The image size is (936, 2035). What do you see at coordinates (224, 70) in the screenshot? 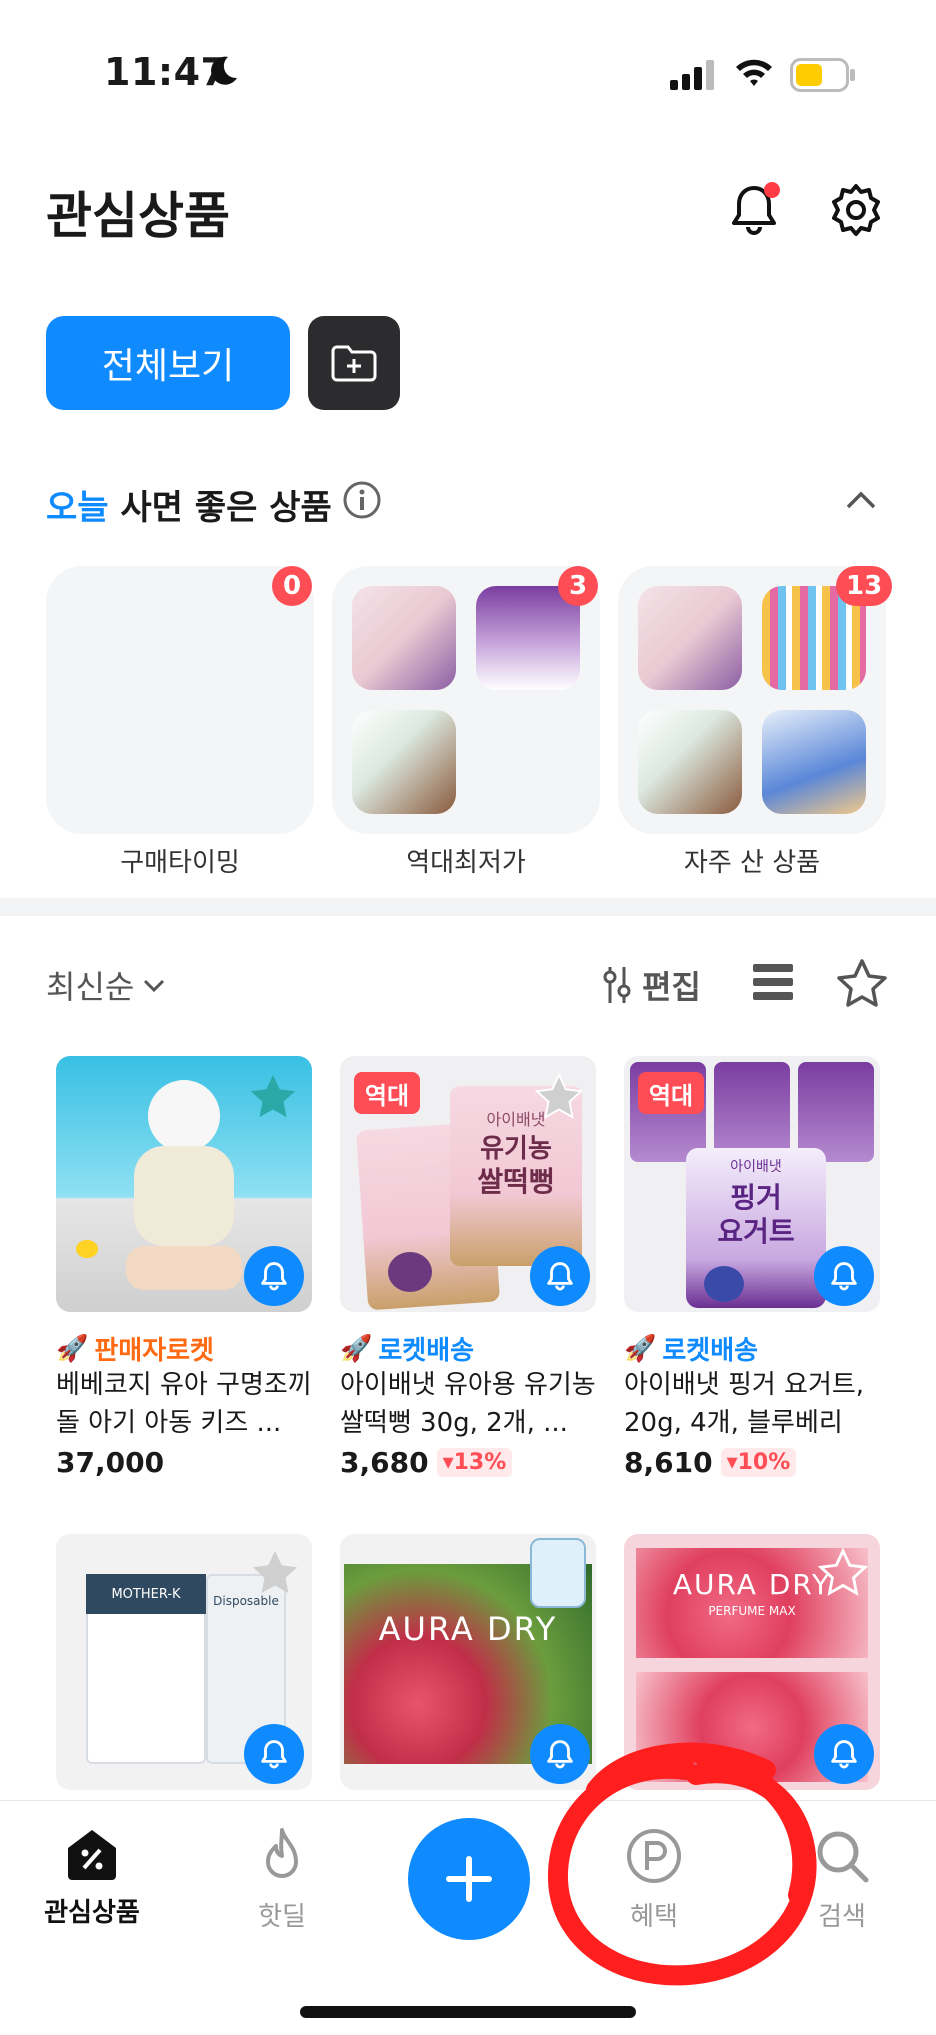
I see `moon-icon` at bounding box center [224, 70].